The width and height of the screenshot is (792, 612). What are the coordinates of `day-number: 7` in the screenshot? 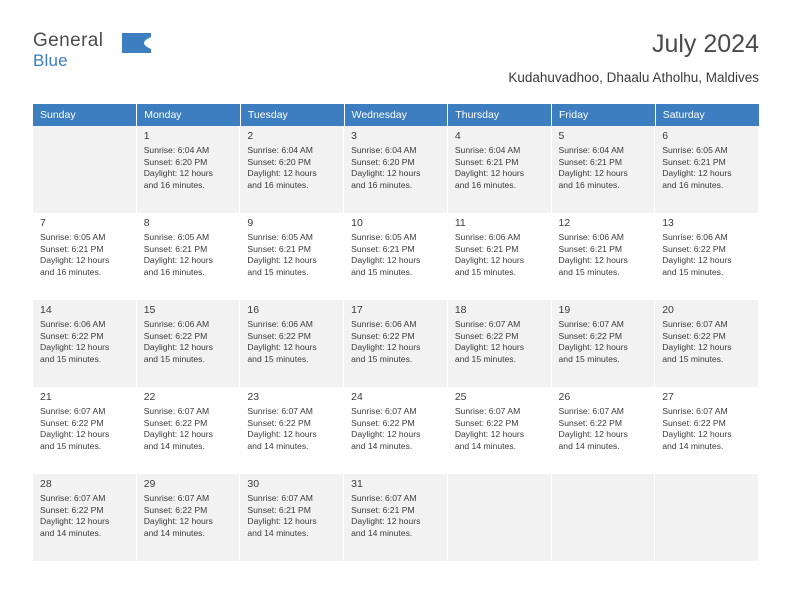 It's located at (43, 223).